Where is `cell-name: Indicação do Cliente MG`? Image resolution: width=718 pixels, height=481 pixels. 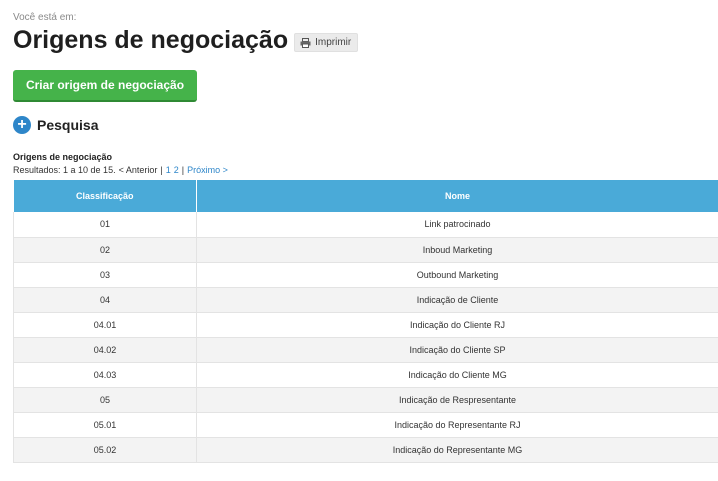
cell-name: Indicação do Cliente MG is located at coordinates (457, 375).